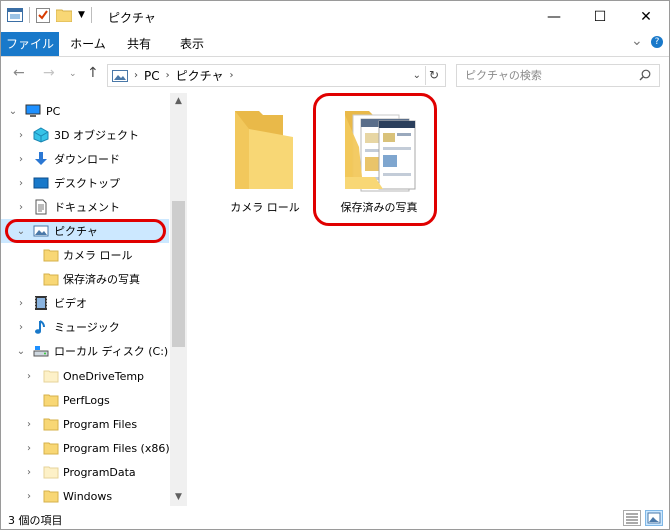 The height and width of the screenshot is (530, 670). What do you see at coordinates (645, 75) in the screenshot?
I see `search-icon` at bounding box center [645, 75].